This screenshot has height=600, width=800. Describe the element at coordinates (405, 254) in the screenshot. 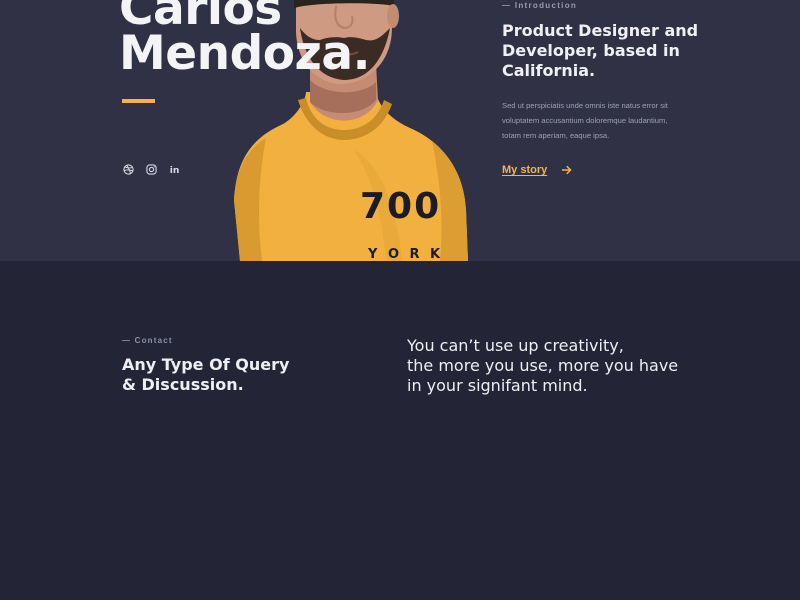

I see `svg-text: Y O R K` at that location.